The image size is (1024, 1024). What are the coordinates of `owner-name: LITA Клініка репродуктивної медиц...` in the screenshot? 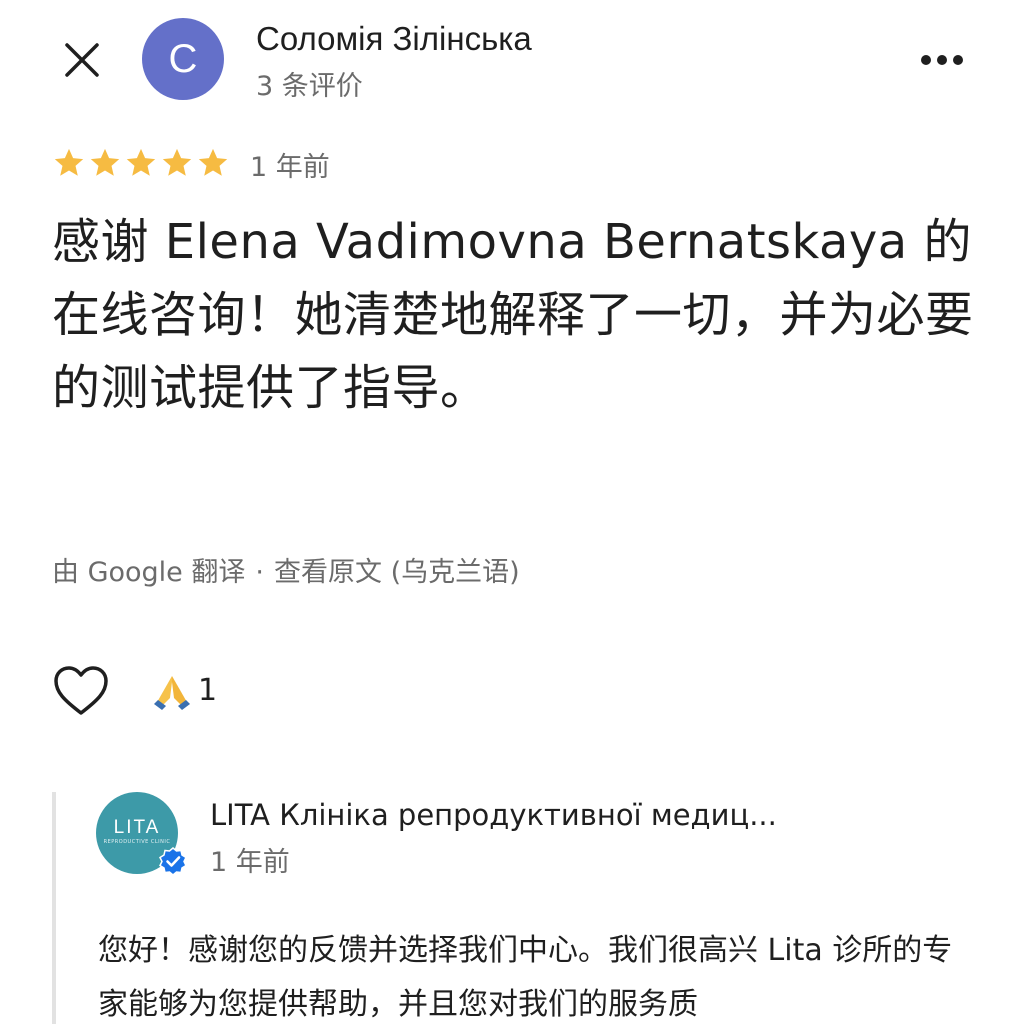 It's located at (493, 815).